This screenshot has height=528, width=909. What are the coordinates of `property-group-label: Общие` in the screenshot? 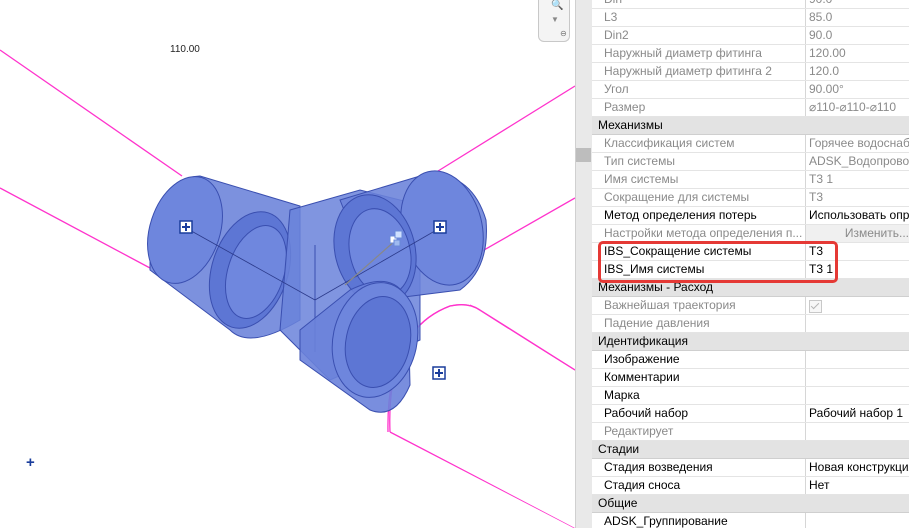 It's located at (618, 503).